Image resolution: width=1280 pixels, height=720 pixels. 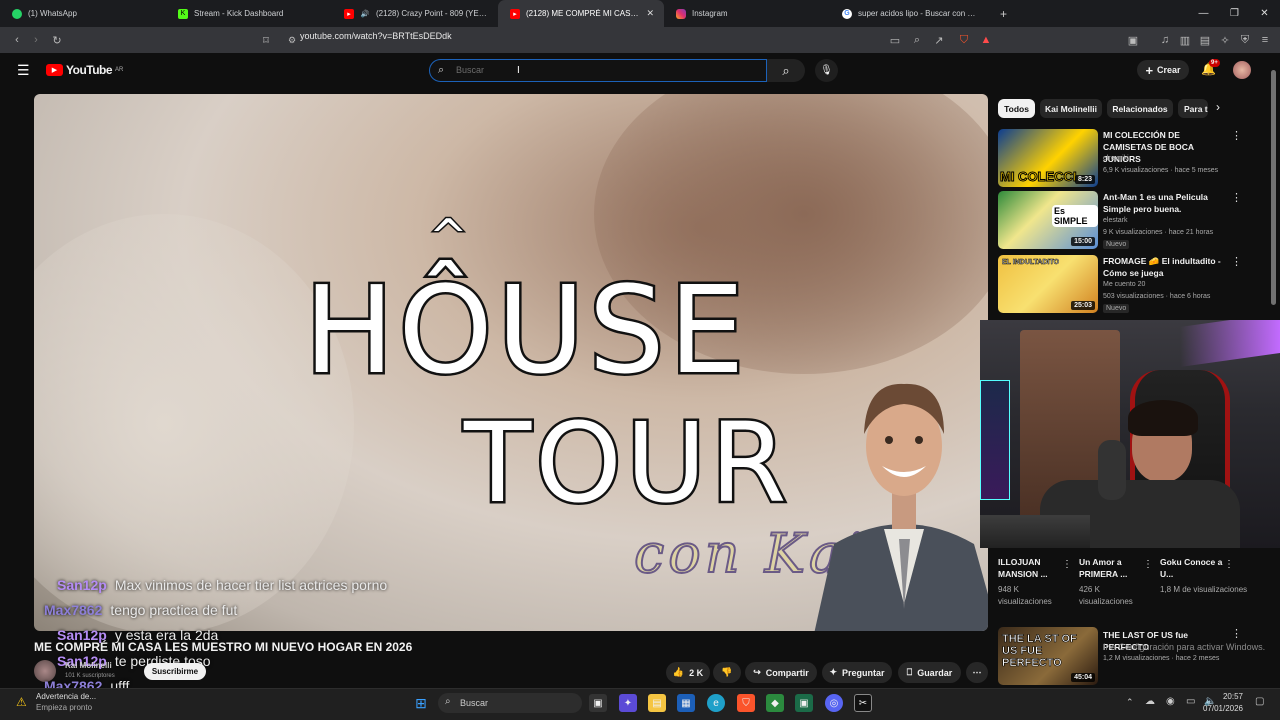 What do you see at coordinates (986, 40) in the screenshot?
I see `brave-rewards-icon: ▲` at bounding box center [986, 40].